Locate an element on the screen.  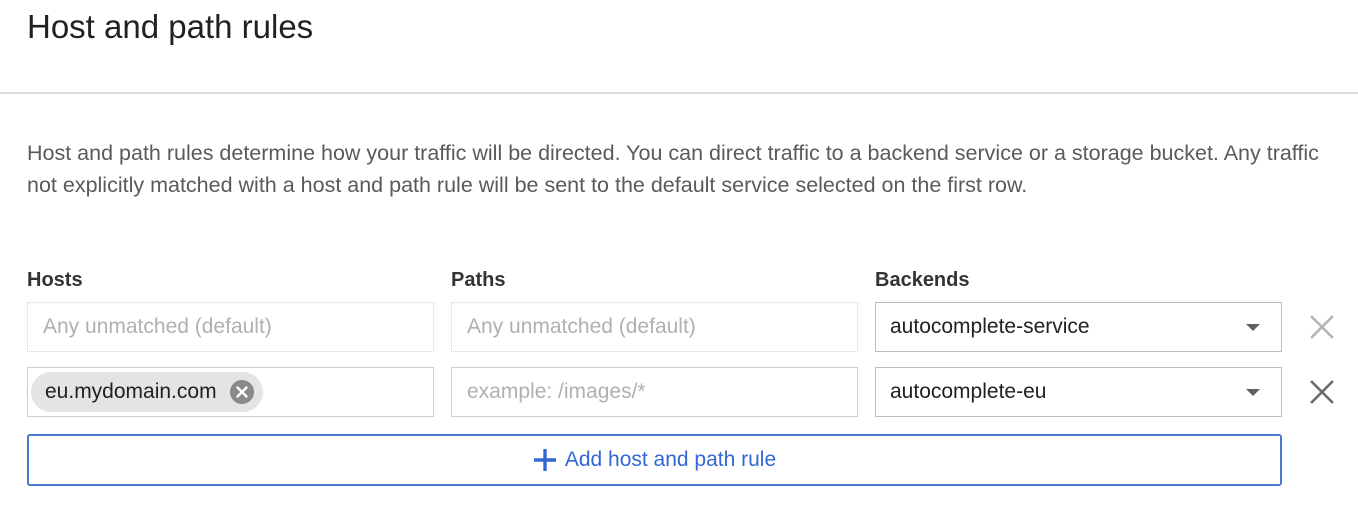
remove-default-rule-button is located at coordinates (1322, 327).